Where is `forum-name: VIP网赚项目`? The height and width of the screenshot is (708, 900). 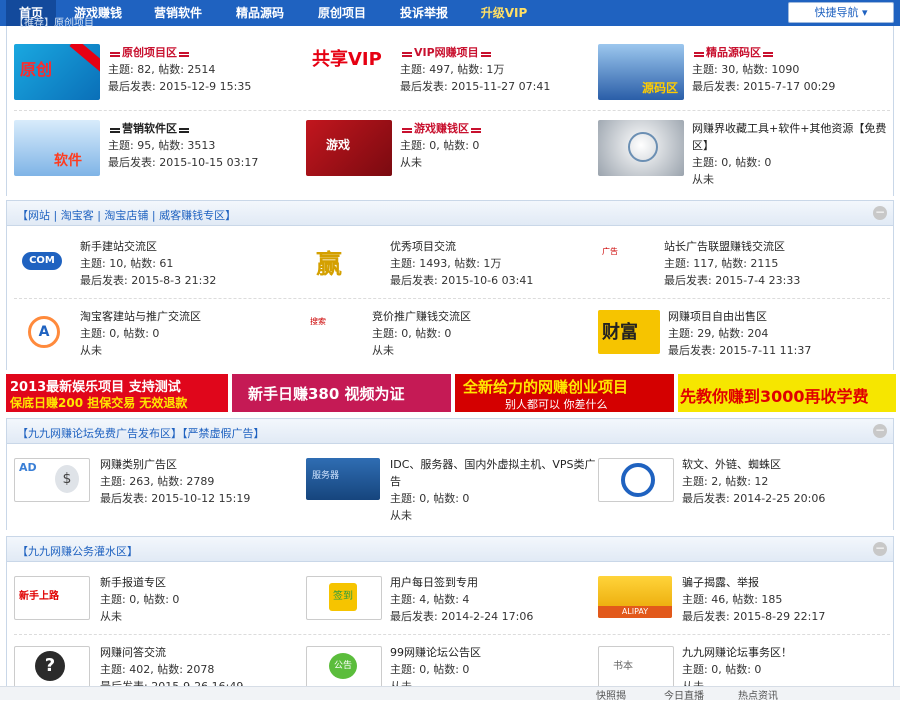
forum-name: VIP网赚项目 is located at coordinates (446, 52).